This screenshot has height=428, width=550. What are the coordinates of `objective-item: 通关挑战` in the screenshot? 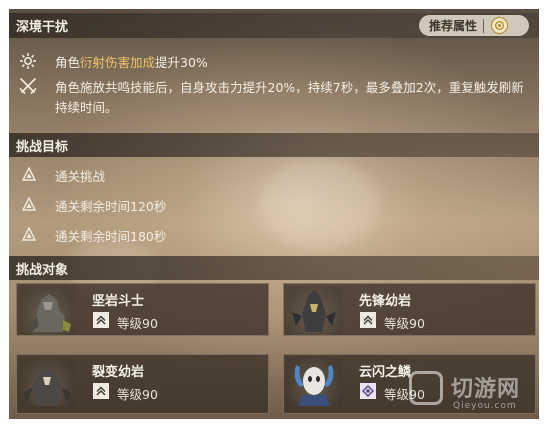 It's located at (274, 175).